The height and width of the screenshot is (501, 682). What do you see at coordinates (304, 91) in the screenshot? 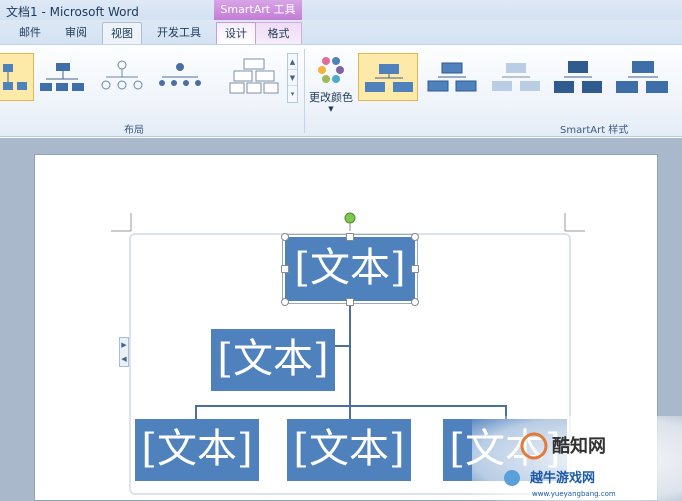
I see `group-separator` at bounding box center [304, 91].